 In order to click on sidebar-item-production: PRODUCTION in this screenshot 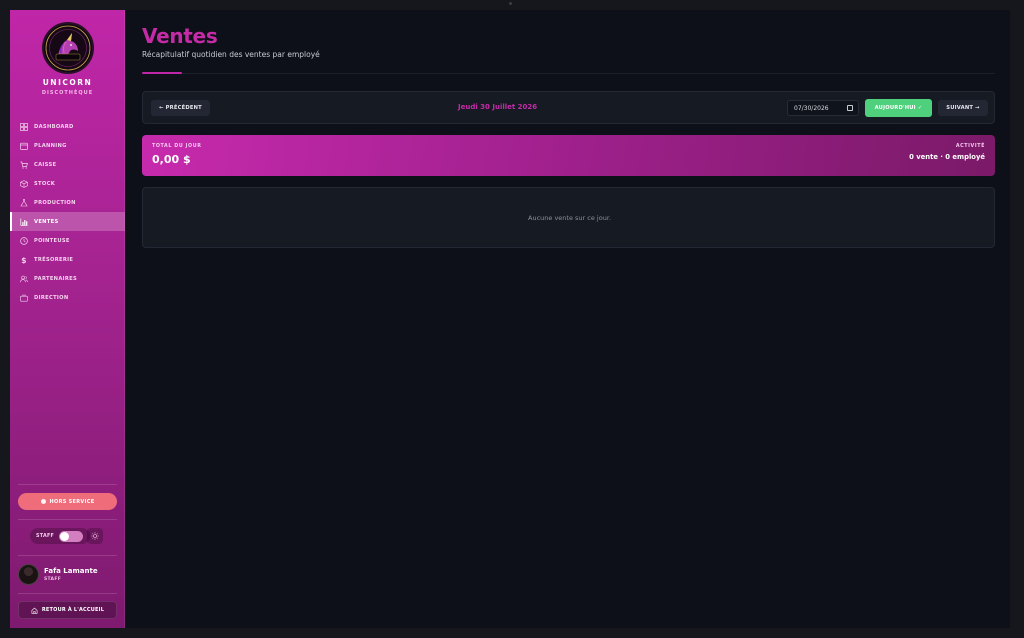, I will do `click(67, 202)`.